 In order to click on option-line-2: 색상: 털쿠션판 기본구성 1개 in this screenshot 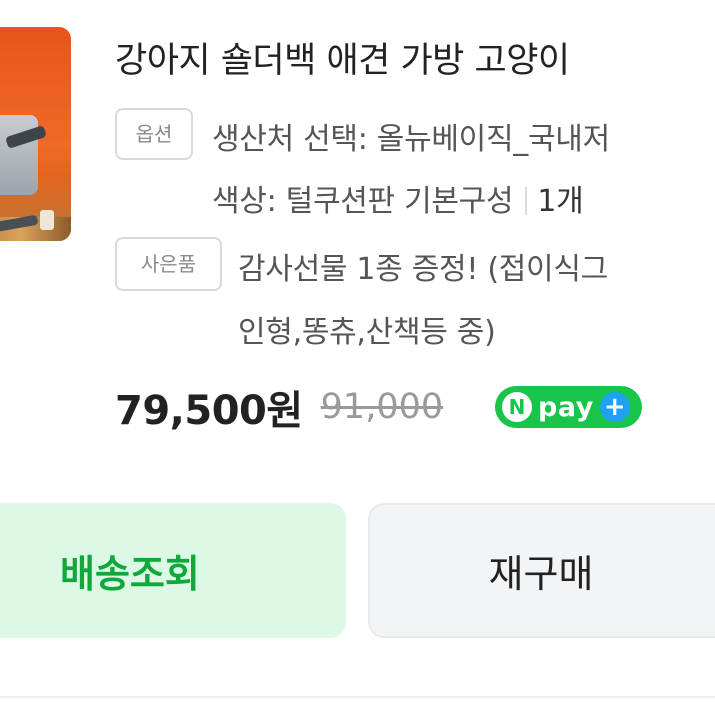, I will do `click(398, 198)`.